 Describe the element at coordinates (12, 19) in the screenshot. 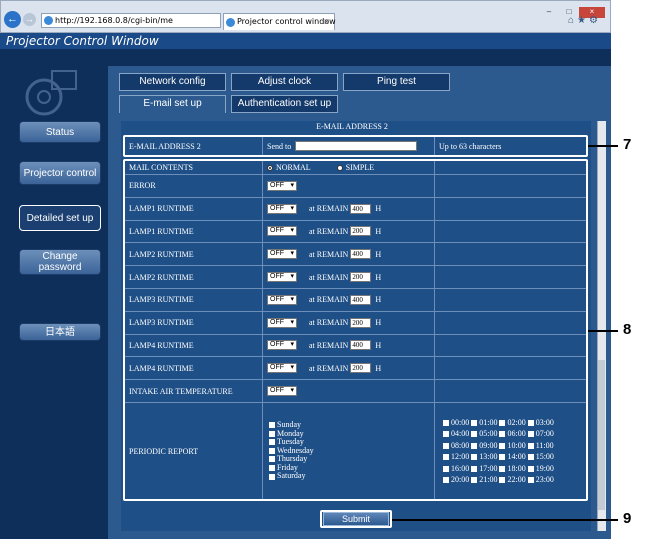

I see `back-icon: ←` at that location.